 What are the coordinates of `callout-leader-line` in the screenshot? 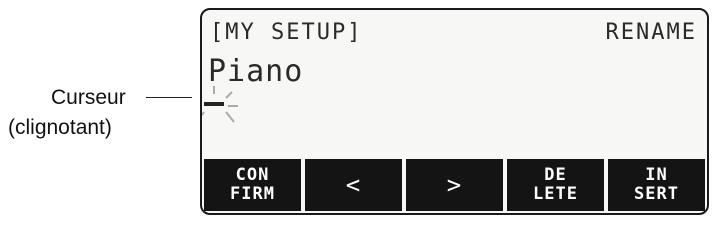 It's located at (169, 97).